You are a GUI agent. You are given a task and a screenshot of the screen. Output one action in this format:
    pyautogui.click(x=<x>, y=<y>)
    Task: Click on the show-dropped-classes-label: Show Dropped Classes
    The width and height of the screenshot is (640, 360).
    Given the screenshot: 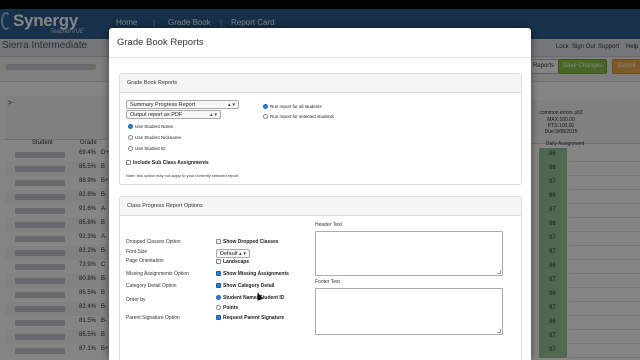 What is the action you would take?
    pyautogui.click(x=251, y=242)
    